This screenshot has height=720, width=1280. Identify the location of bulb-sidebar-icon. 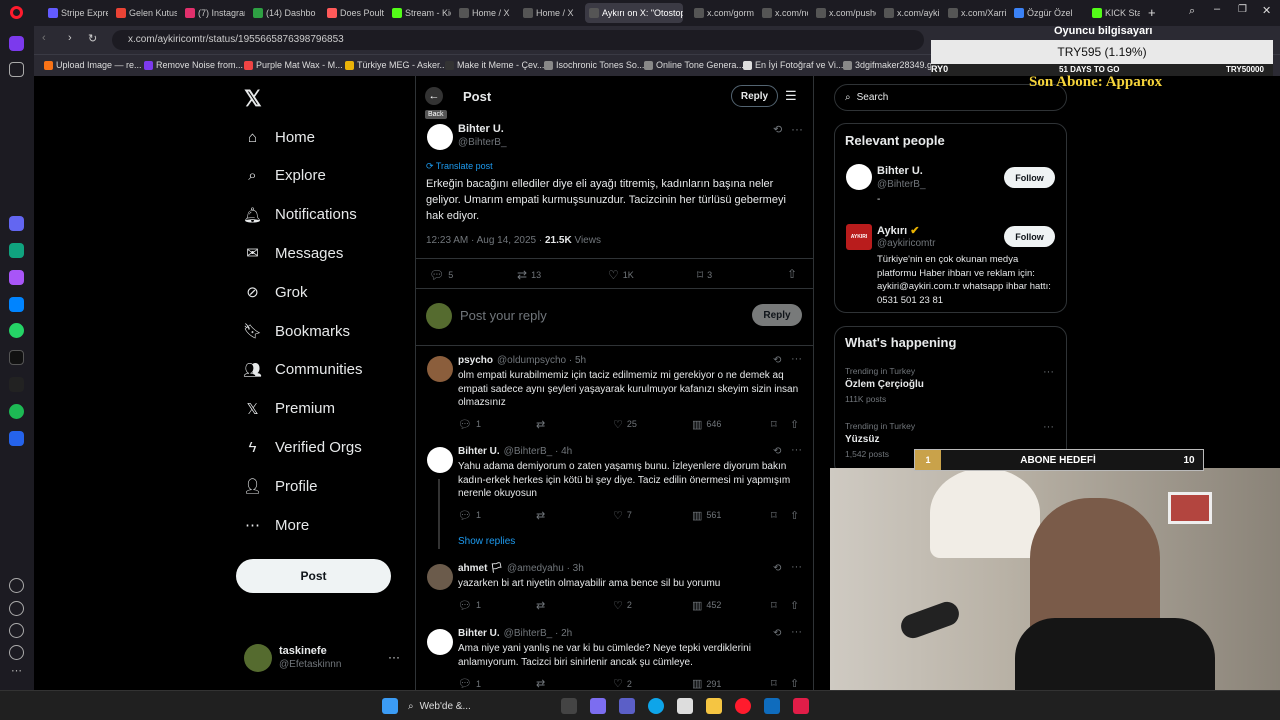
(16, 652).